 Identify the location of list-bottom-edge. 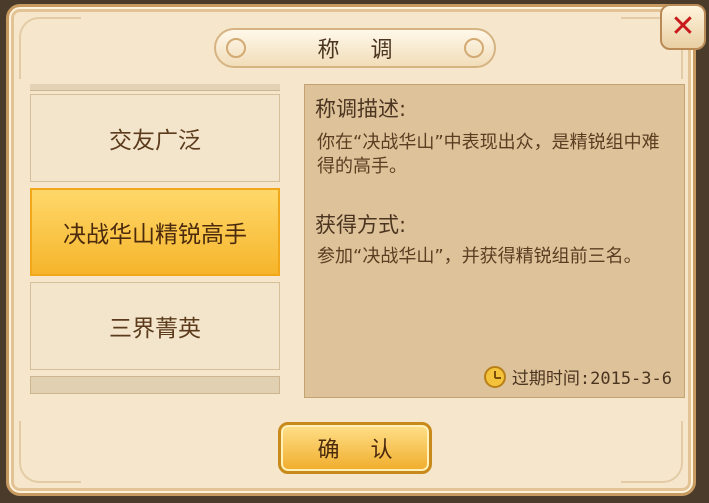
(155, 385).